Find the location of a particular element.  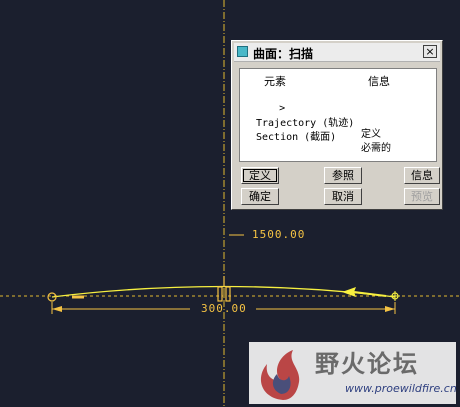

info-button: 信息 is located at coordinates (422, 175).